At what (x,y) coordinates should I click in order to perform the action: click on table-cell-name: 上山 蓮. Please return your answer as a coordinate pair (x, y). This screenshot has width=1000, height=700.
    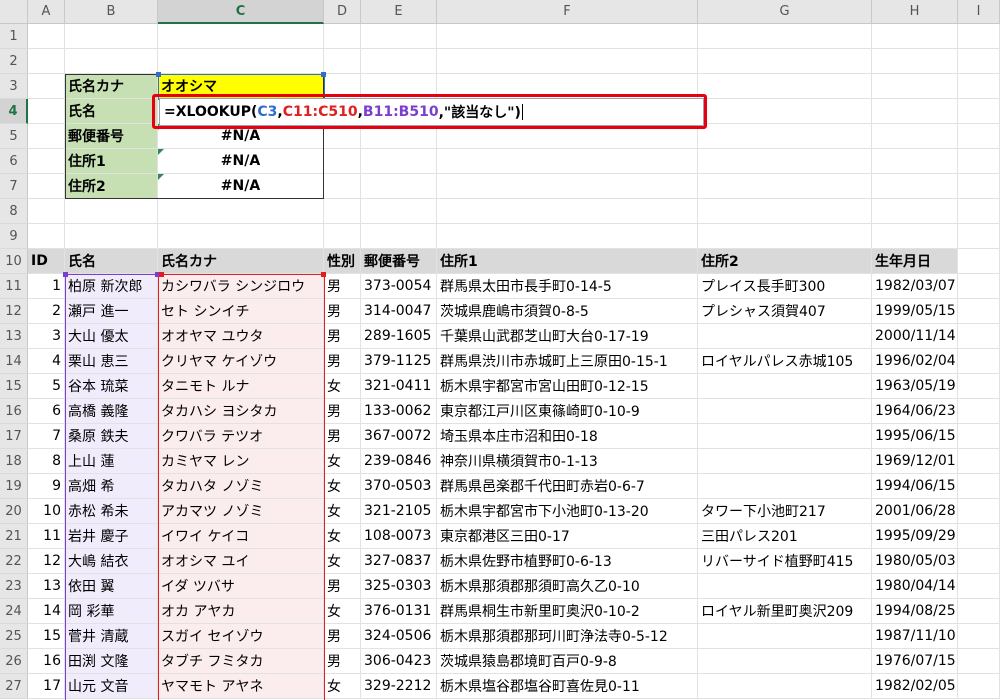
    Looking at the image, I should click on (111, 461).